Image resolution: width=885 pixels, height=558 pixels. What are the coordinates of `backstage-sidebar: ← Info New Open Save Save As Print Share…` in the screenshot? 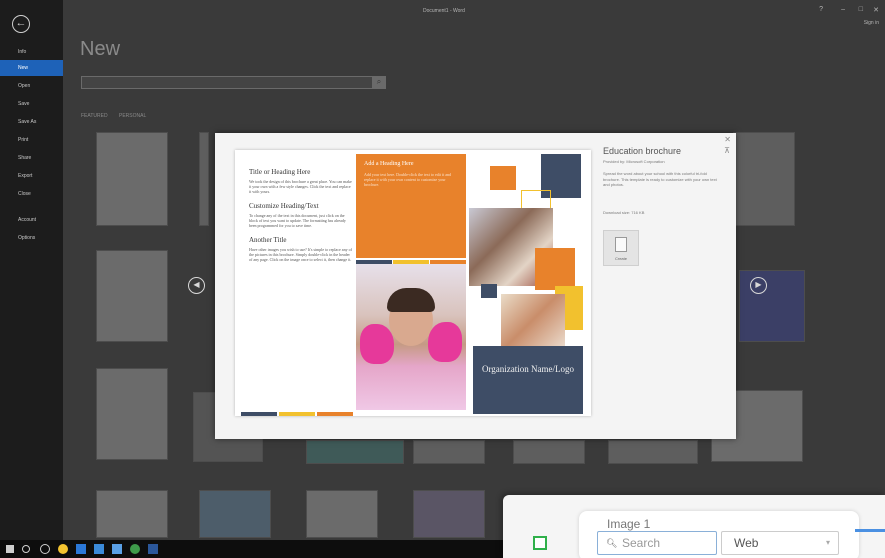 It's located at (31, 270).